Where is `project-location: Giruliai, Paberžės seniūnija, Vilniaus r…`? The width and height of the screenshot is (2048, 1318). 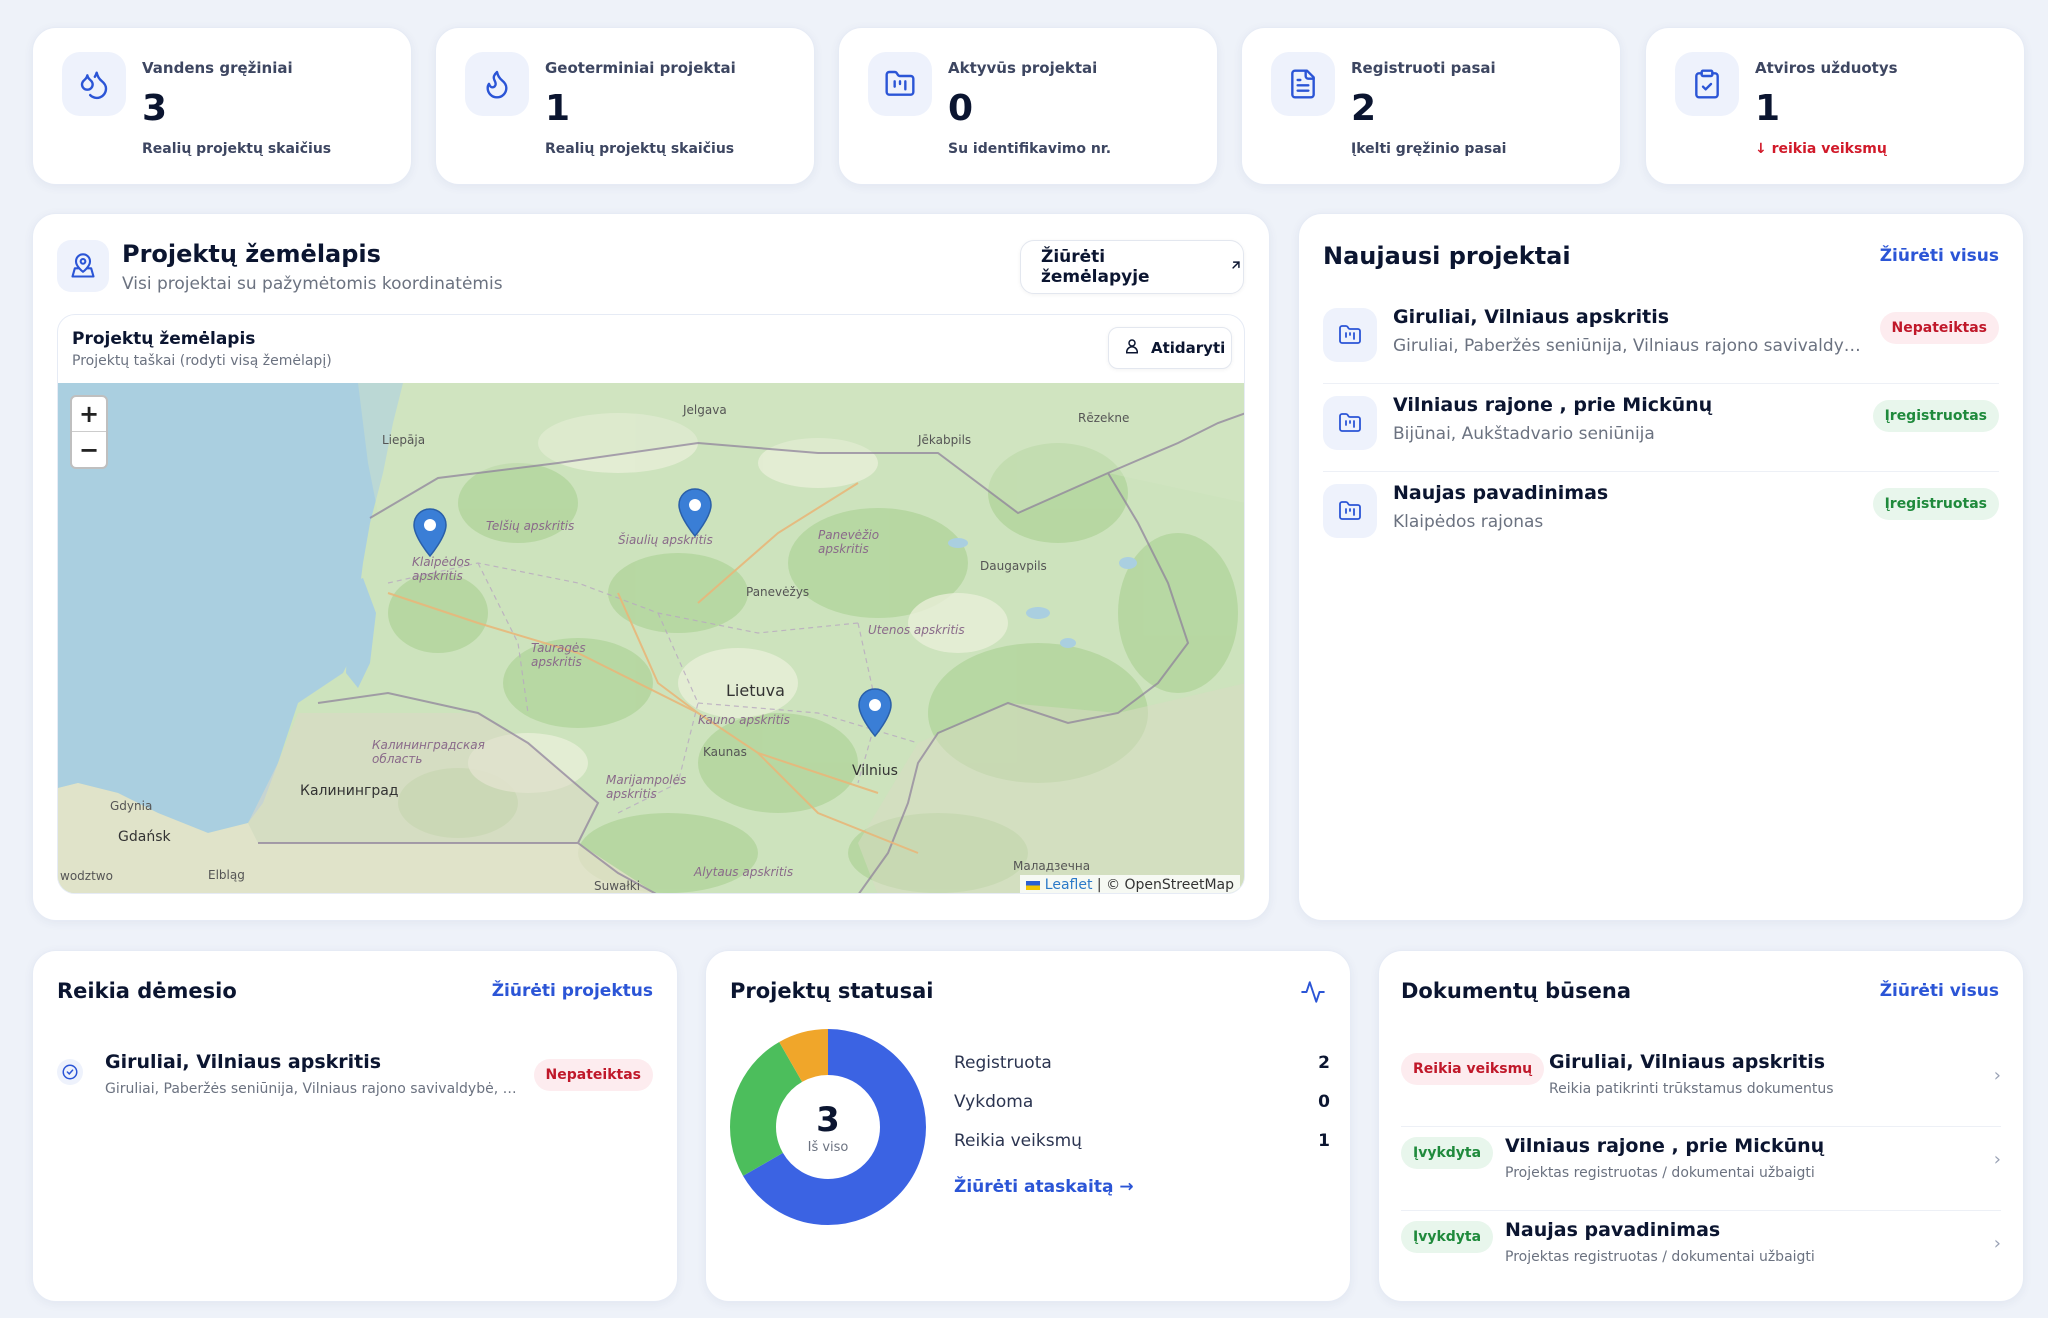 project-location: Giruliai, Paberžės seniūnija, Vilniaus r… is located at coordinates (1628, 346).